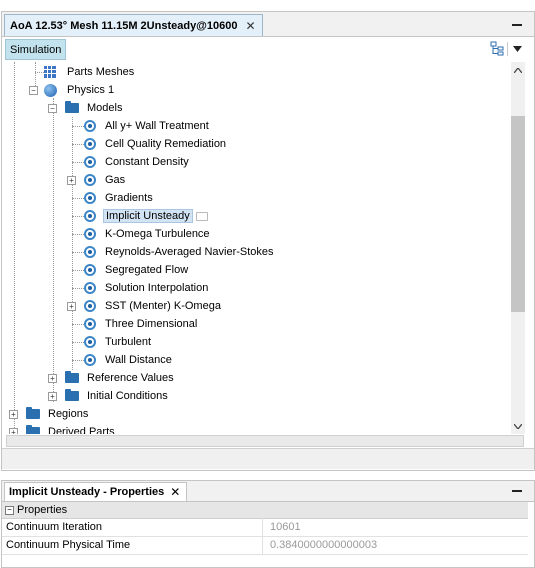 The width and height of the screenshot is (535, 568). I want to click on tree-item-model: Gas, so click(105, 180).